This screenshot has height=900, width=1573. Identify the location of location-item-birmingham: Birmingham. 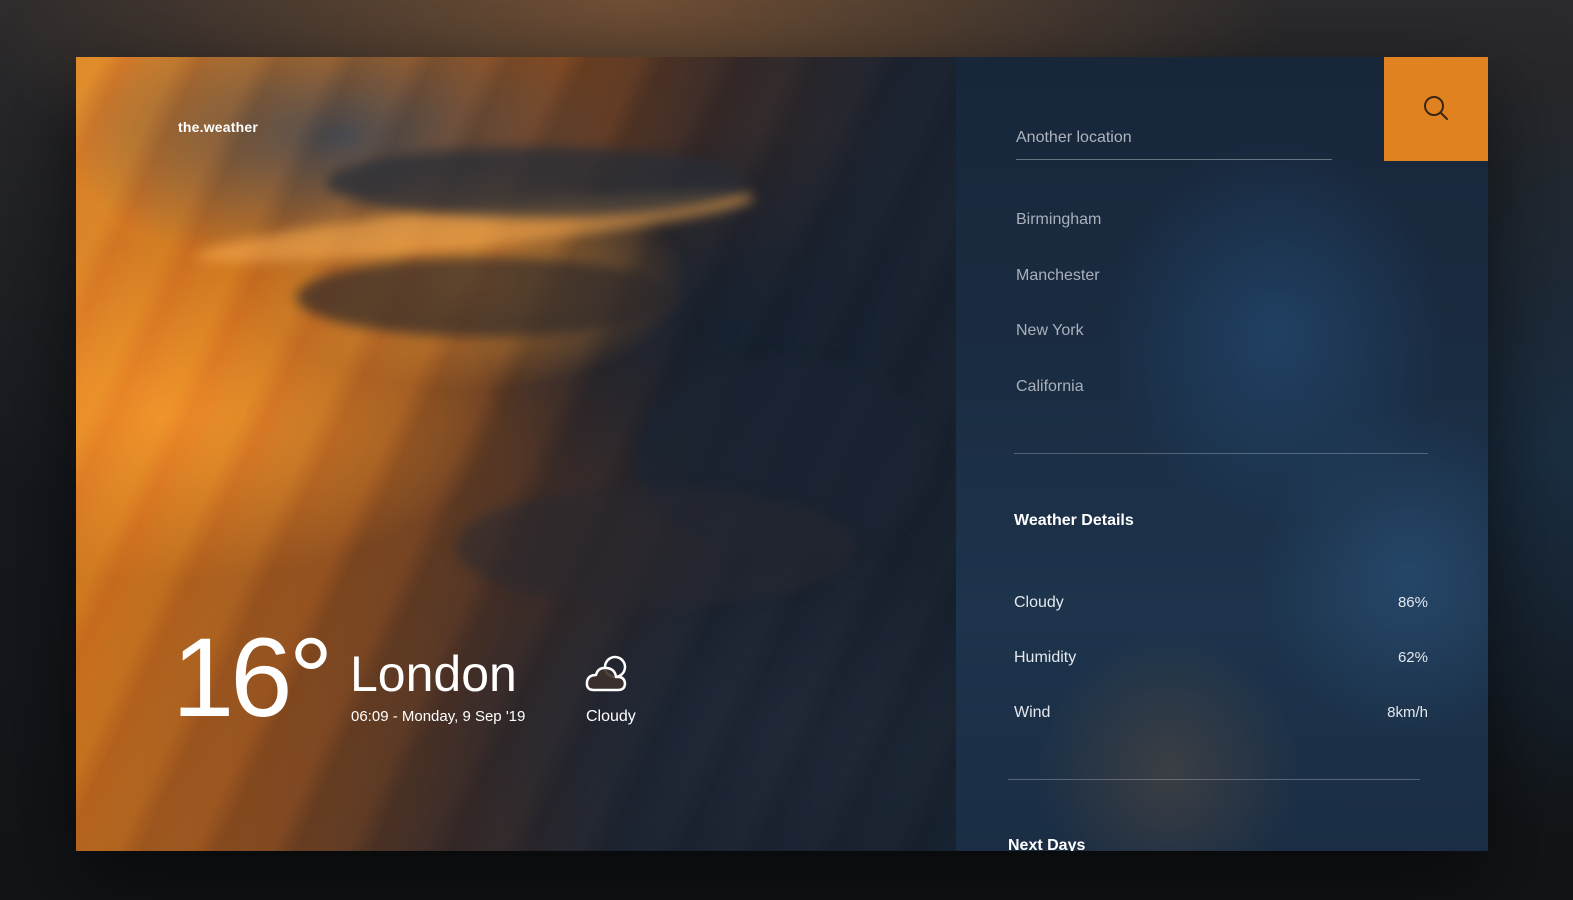
(1058, 233).